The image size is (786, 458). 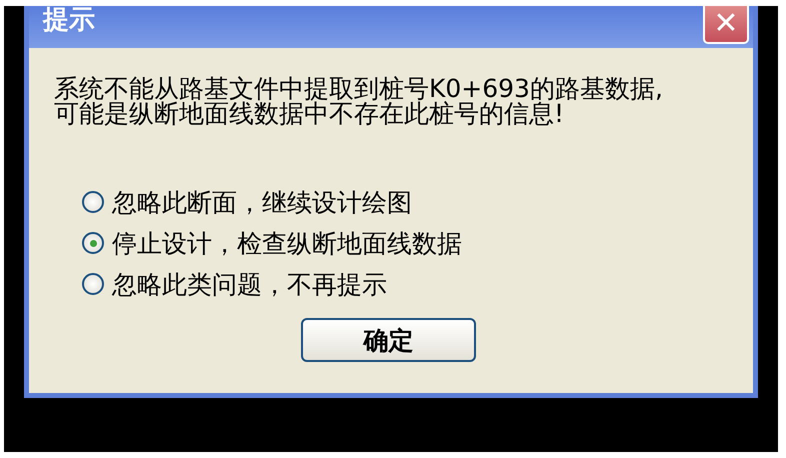 What do you see at coordinates (287, 243) in the screenshot?
I see `option-label: 停止设计，检查纵断地面线数据` at bounding box center [287, 243].